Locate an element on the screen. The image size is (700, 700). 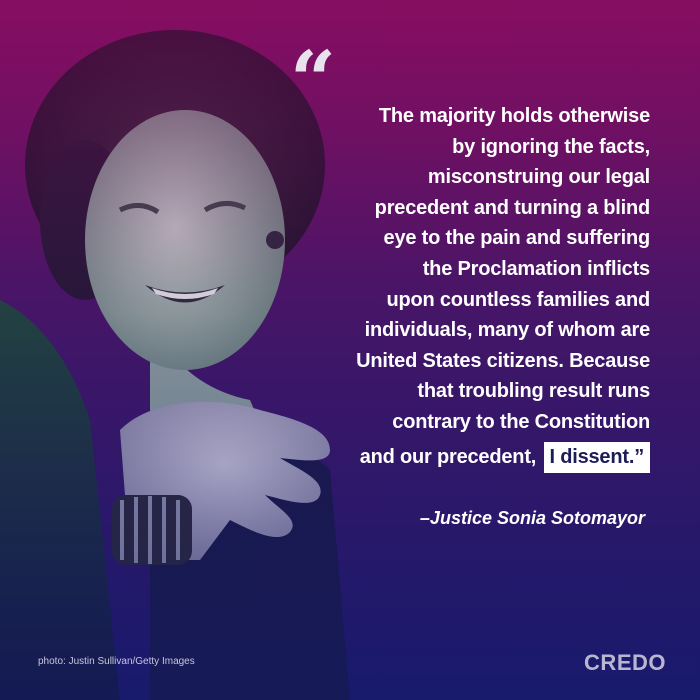
quote-last-line: and our precedent, I dissent.” is located at coordinates (460, 457).